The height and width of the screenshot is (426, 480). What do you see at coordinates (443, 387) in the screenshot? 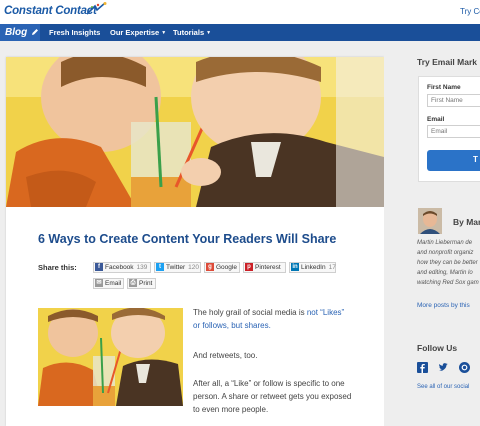
I see `see-all-social-link: See all of our social` at bounding box center [443, 387].